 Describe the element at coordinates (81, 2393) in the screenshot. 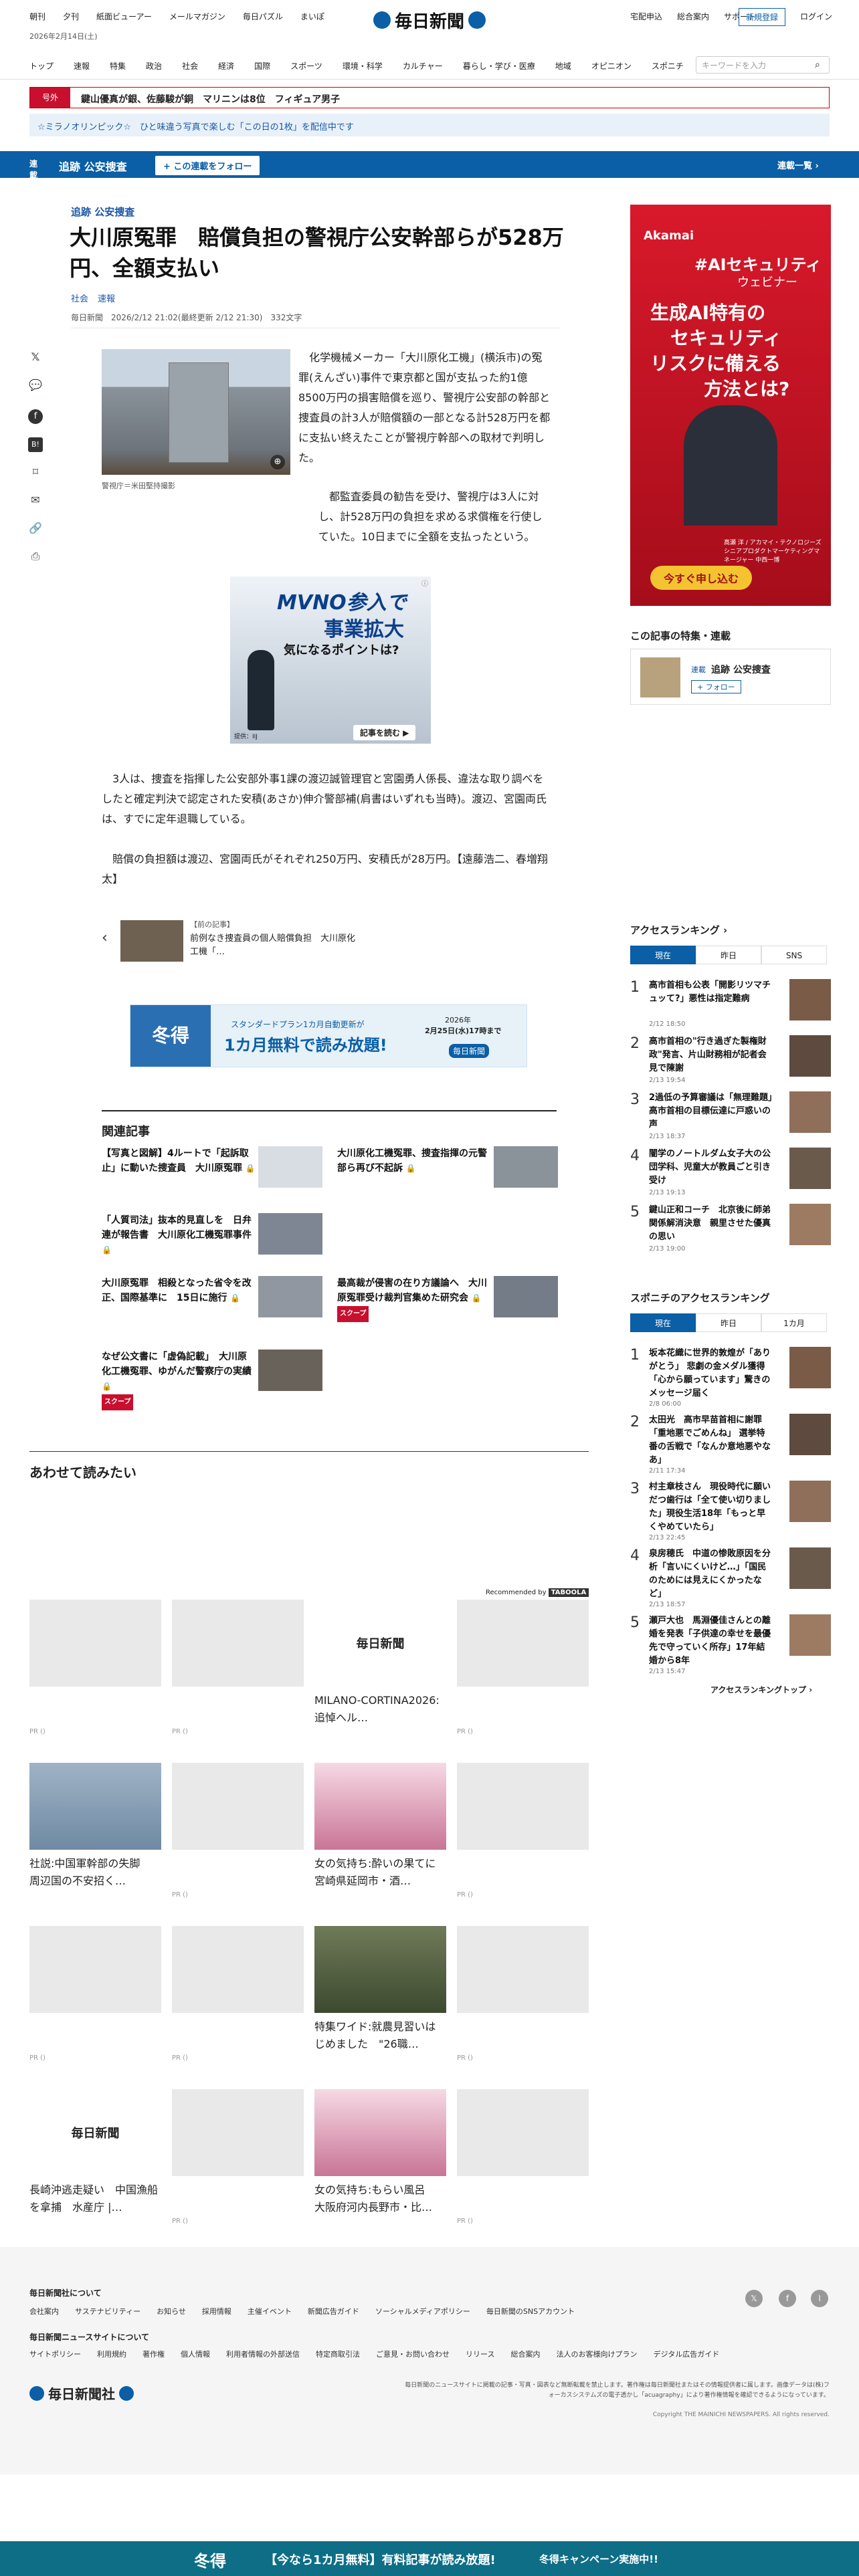

I see `footer-company-logo: 毎日新聞社` at that location.